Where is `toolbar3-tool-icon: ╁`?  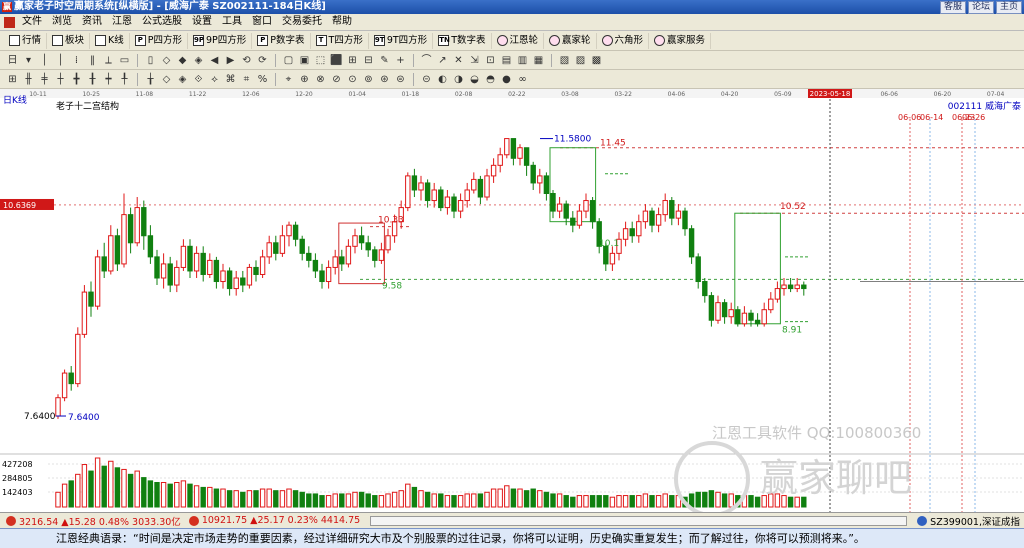
toolbar3-tool-icon: ╁ is located at coordinates (150, 79).